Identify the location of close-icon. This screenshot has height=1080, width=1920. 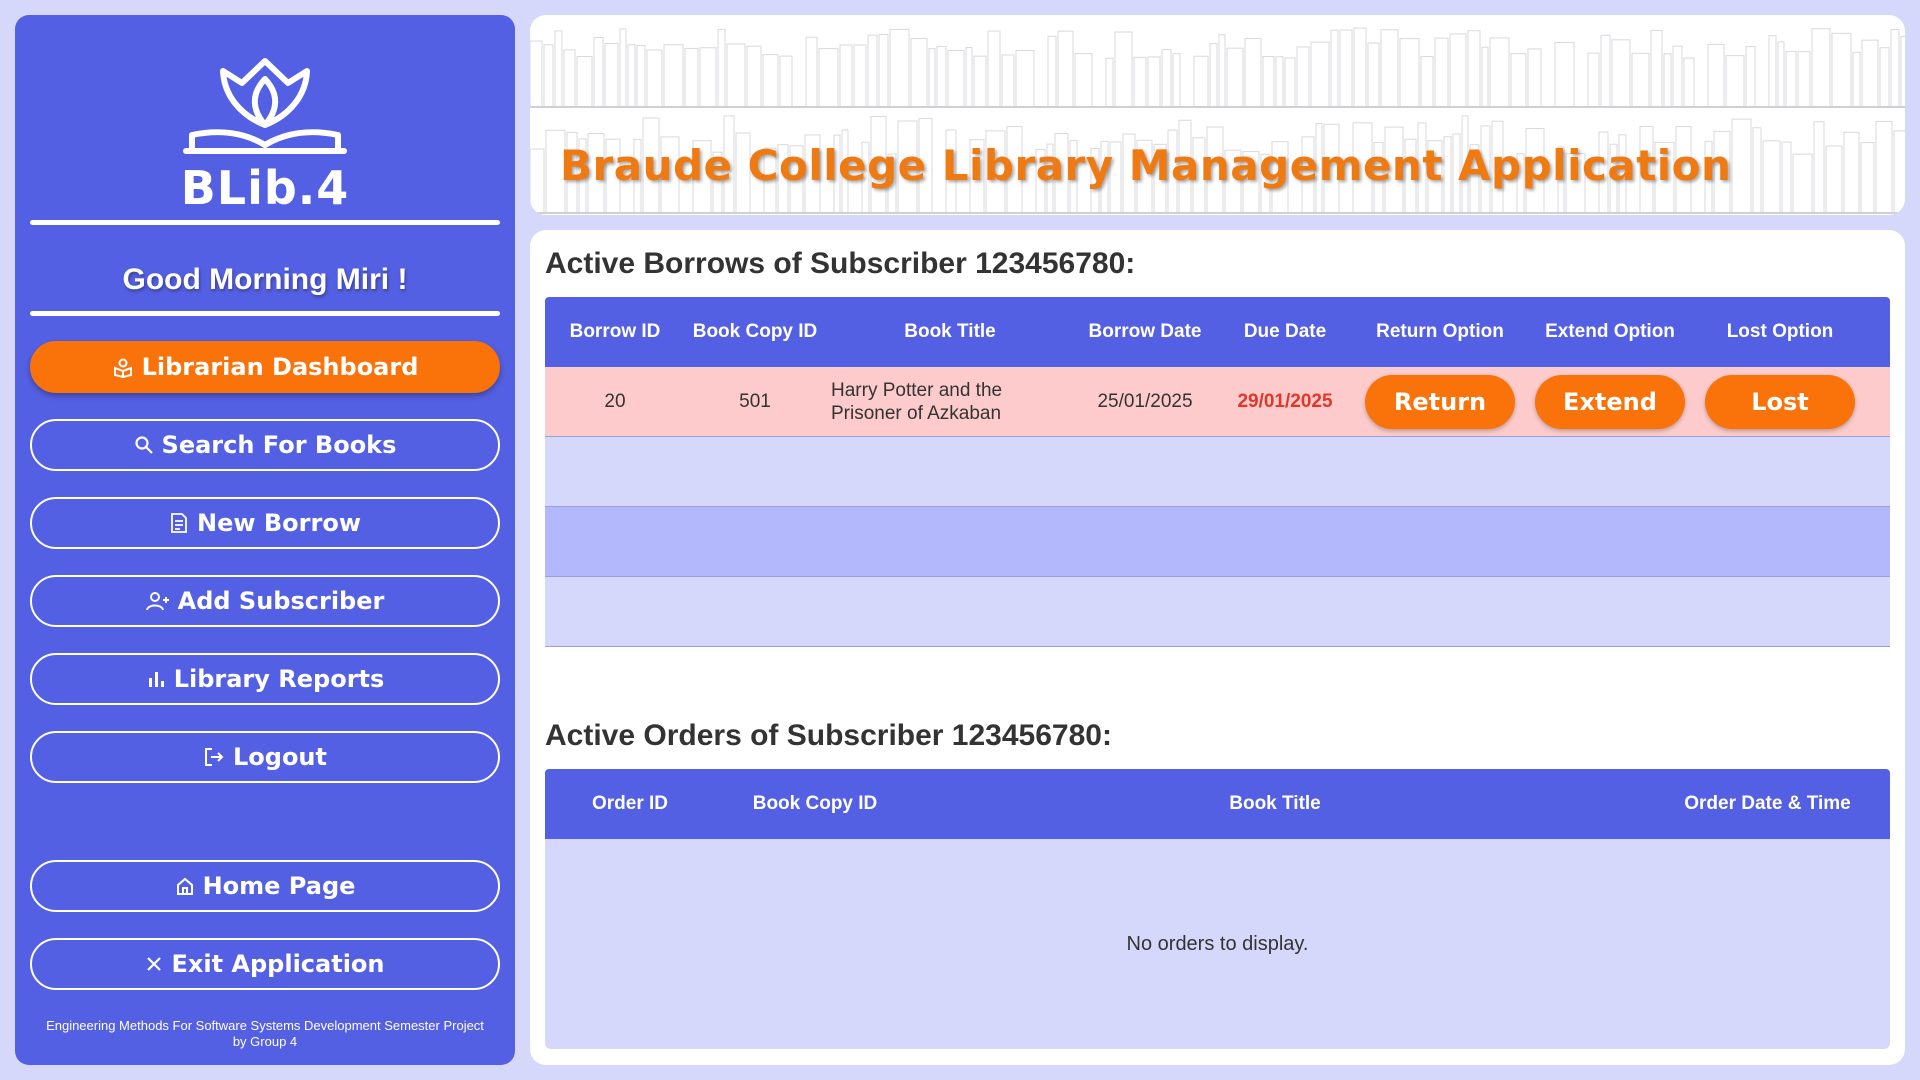
(154, 964).